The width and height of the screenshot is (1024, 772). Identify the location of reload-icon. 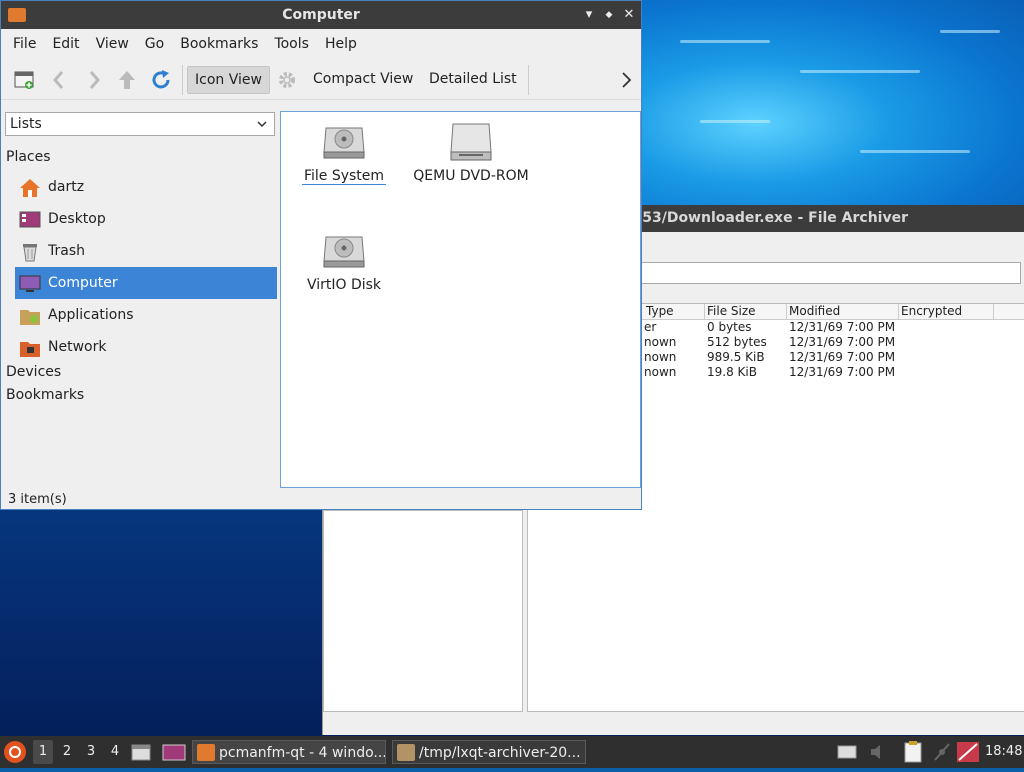
(161, 80).